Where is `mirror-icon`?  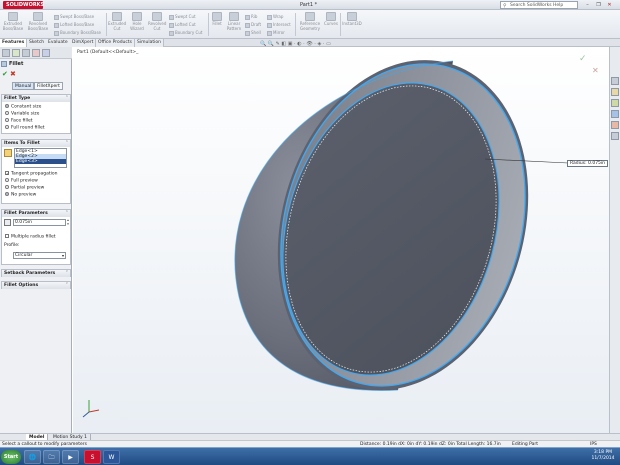 mirror-icon is located at coordinates (269, 33).